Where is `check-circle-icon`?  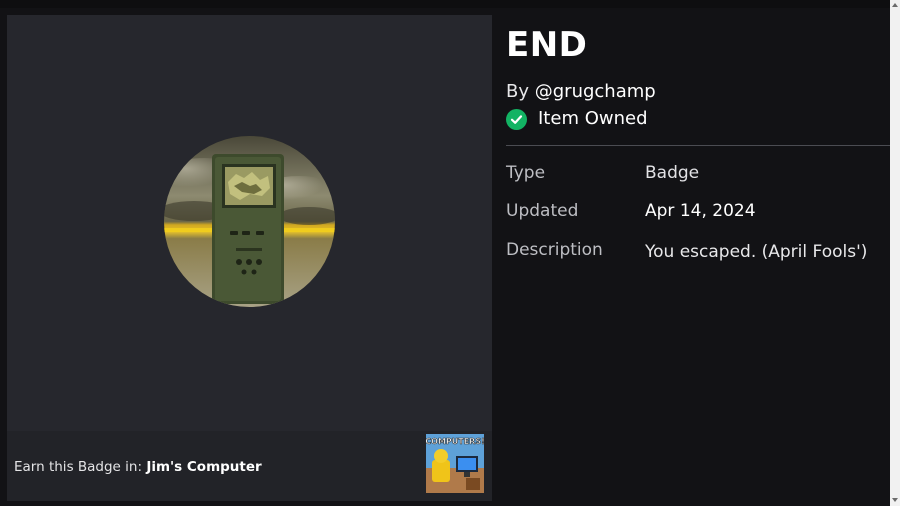
check-circle-icon is located at coordinates (516, 119).